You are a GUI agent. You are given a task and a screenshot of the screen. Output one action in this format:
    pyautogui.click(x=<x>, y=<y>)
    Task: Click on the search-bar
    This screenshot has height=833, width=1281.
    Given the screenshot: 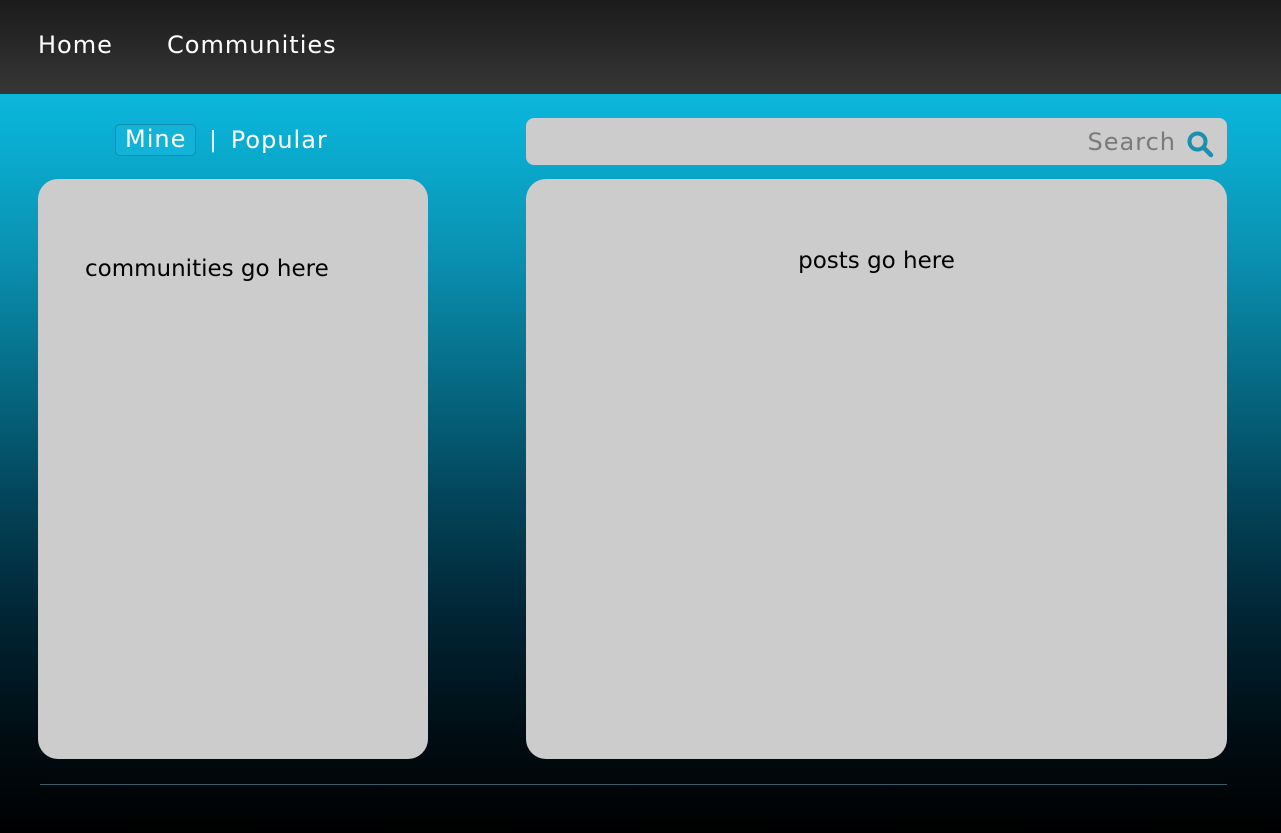 What is the action you would take?
    pyautogui.click(x=876, y=141)
    